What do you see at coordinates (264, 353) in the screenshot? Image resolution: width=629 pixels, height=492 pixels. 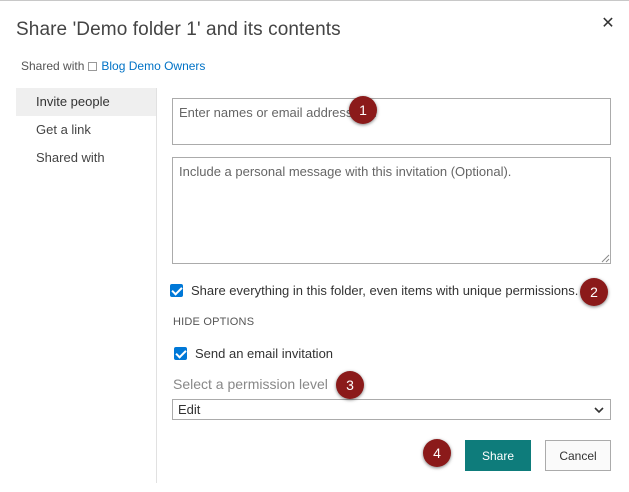 I see `send-email-label: Send an email invitation` at bounding box center [264, 353].